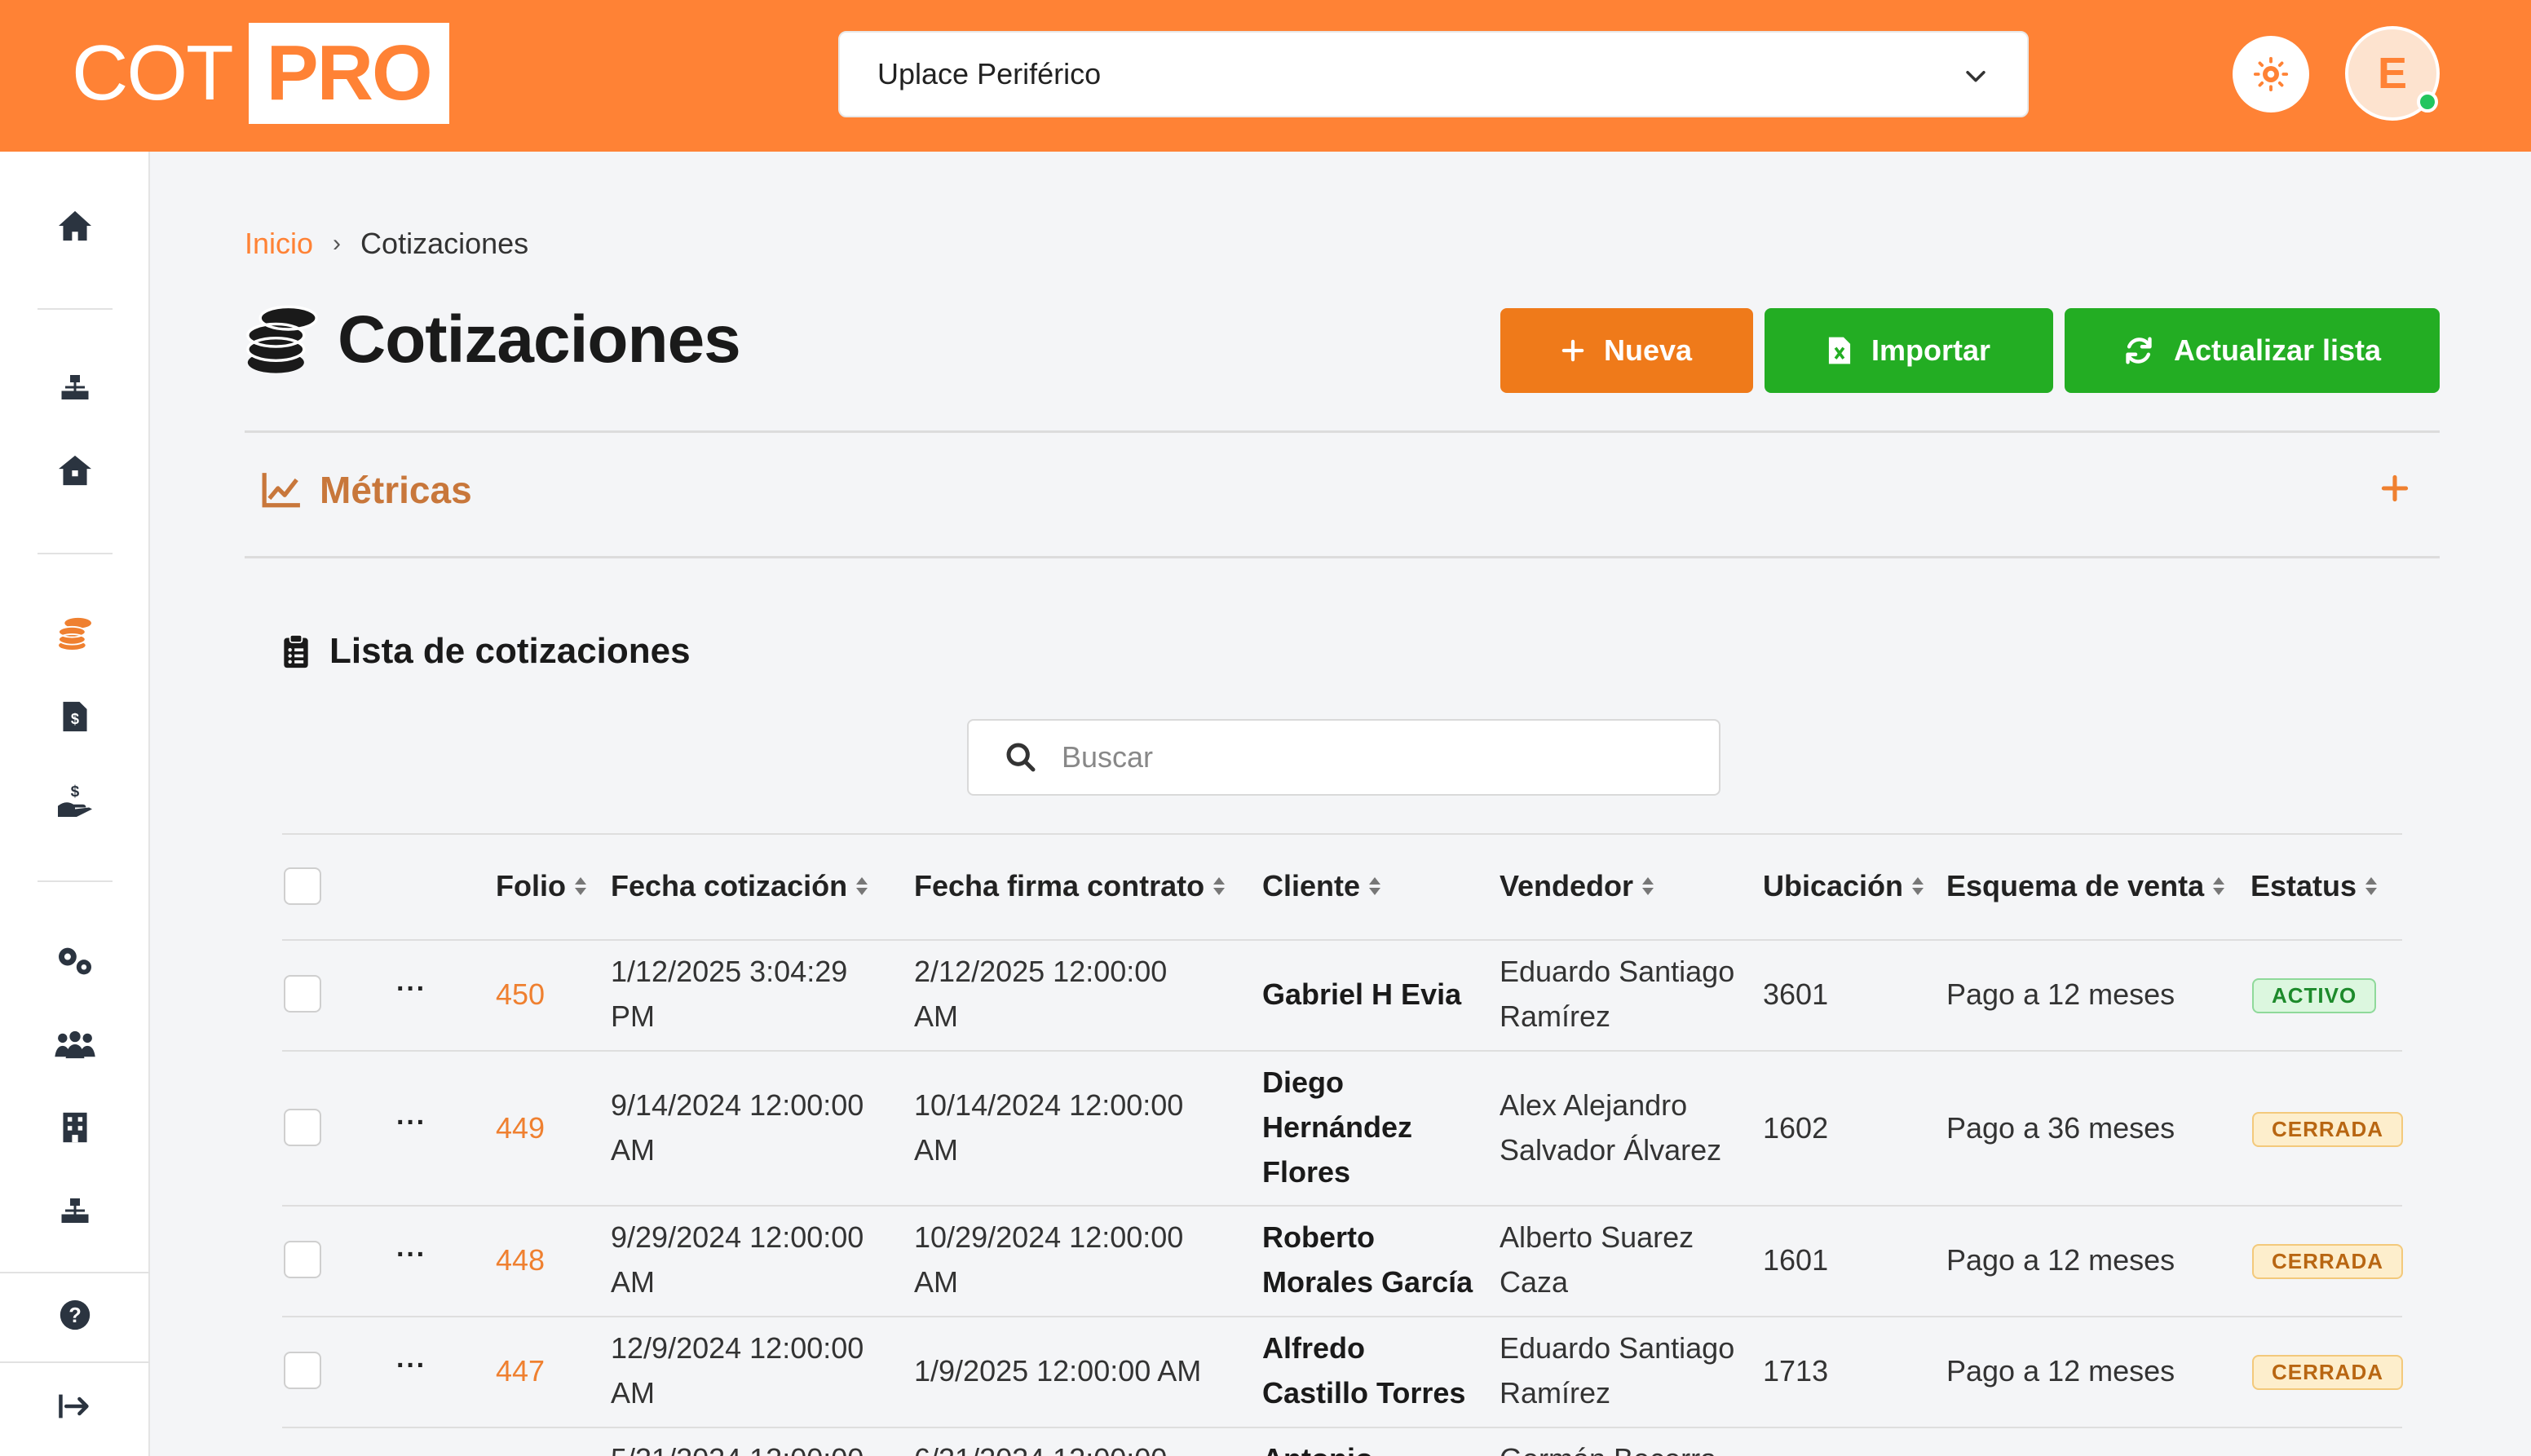 The width and height of the screenshot is (2531, 1456). Describe the element at coordinates (1059, 886) in the screenshot. I see `column-header-label: Fecha firma contrato` at that location.